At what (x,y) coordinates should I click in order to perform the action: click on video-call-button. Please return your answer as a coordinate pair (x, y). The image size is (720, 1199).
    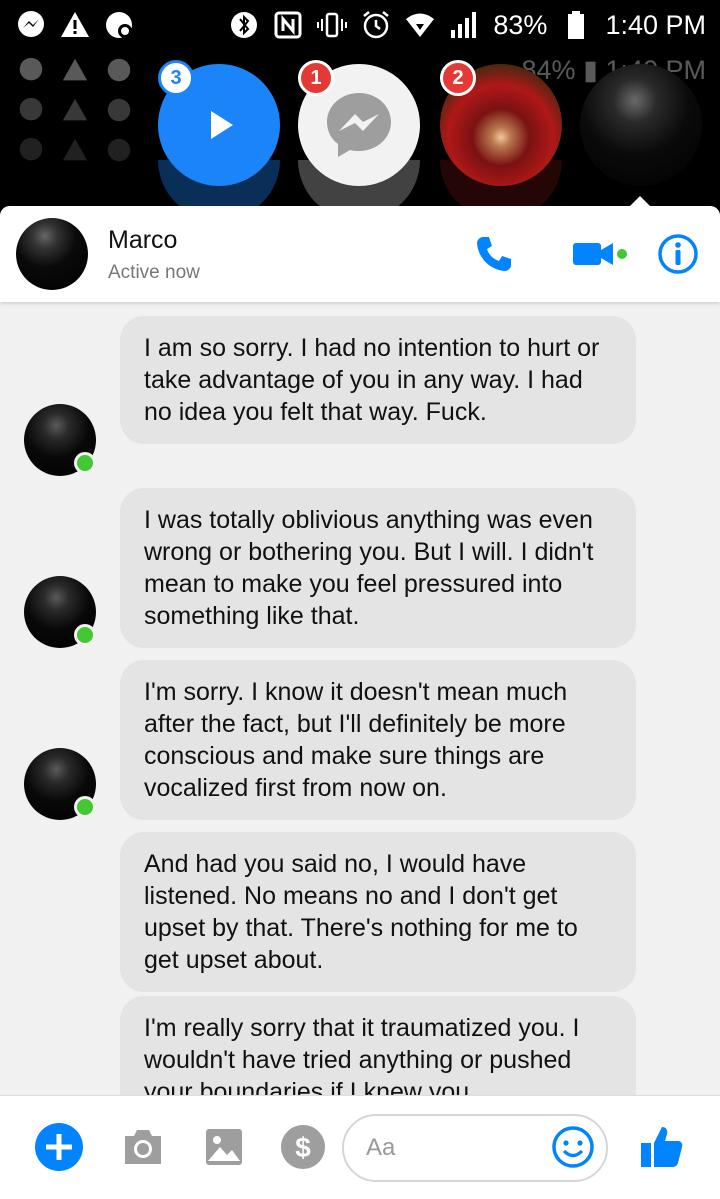
    Looking at the image, I should click on (600, 254).